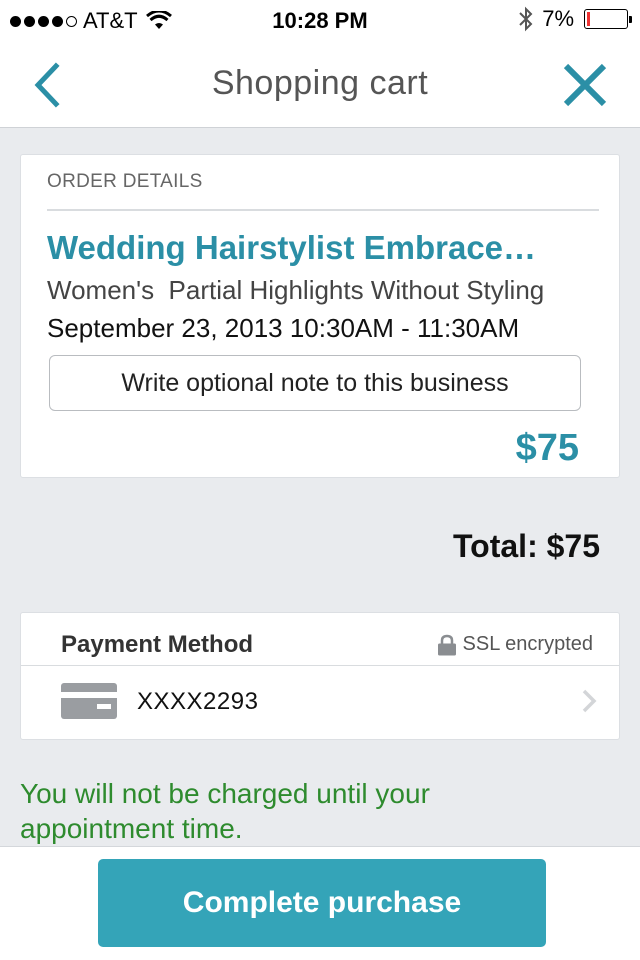 This screenshot has height=960, width=640. I want to click on nav-bar: Shopping cart, so click(320, 84).